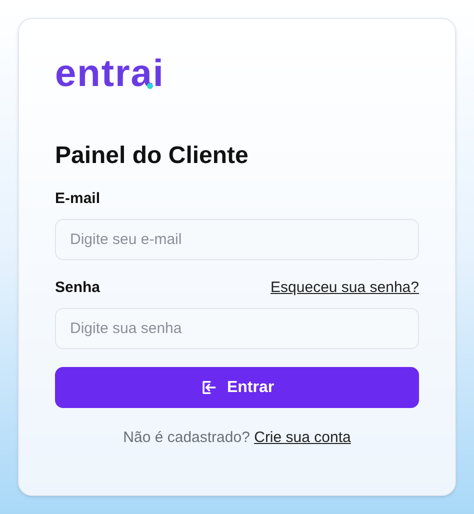 This screenshot has width=474, height=514. I want to click on email-label: E-mail, so click(77, 199).